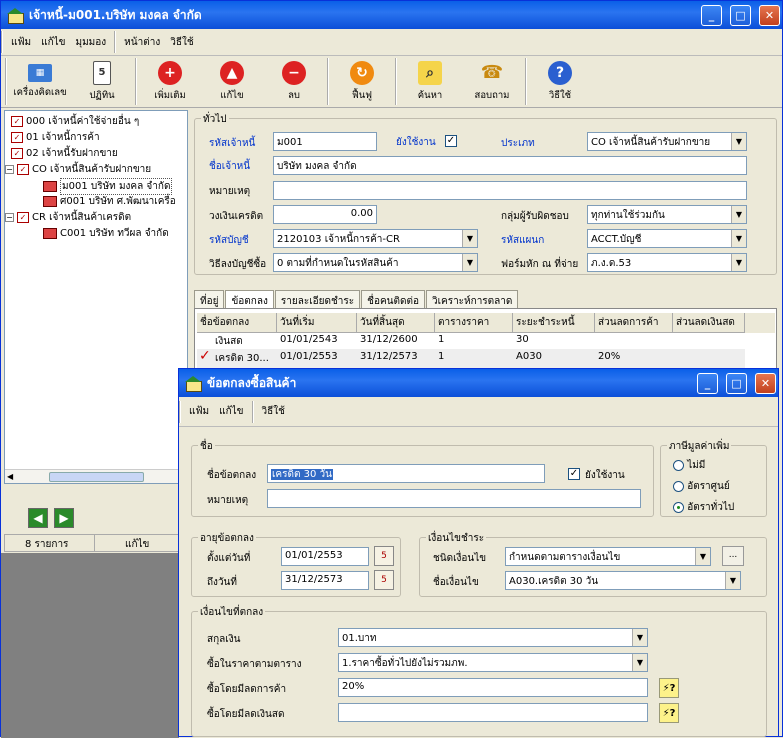 Image resolution: width=783 pixels, height=738 pixels. Describe the element at coordinates (769, 15) in the screenshot. I see `close-button: ✕` at that location.